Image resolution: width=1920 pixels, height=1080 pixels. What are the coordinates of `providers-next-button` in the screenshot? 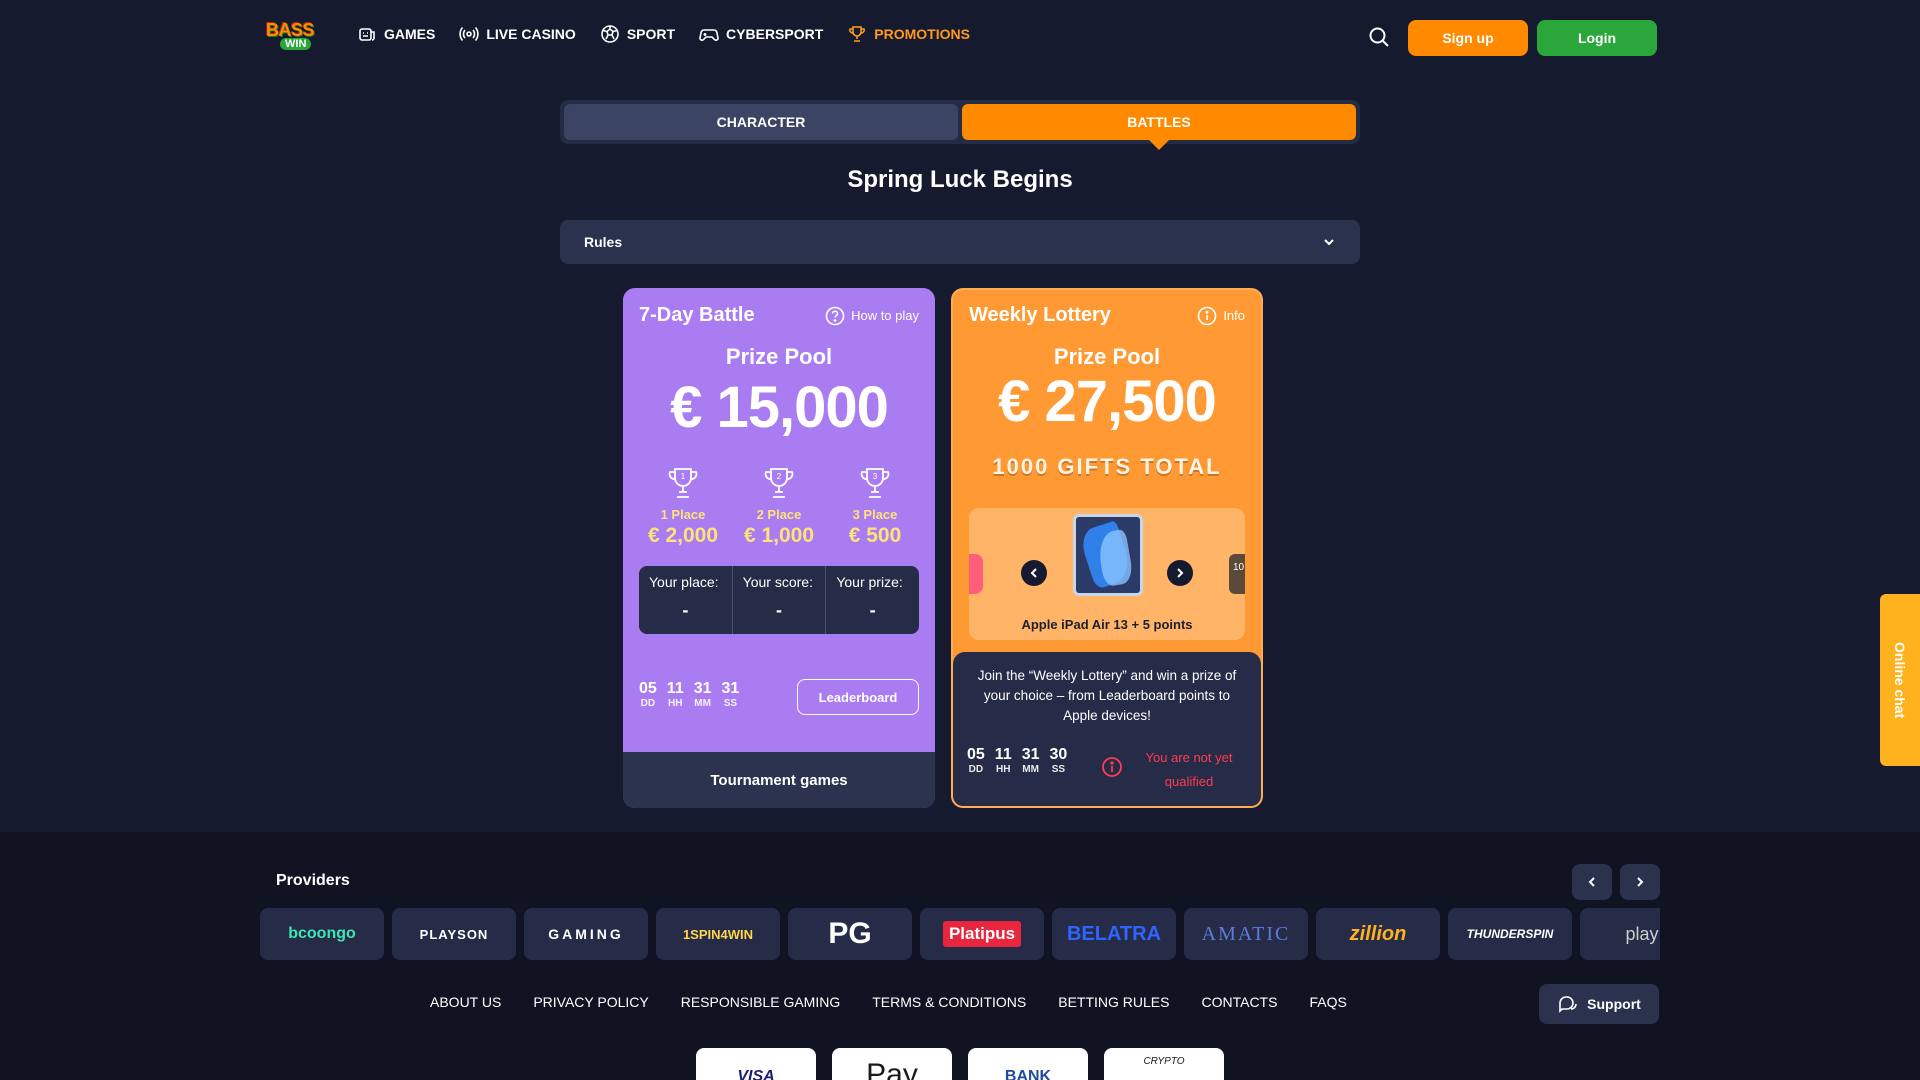 It's located at (1640, 882).